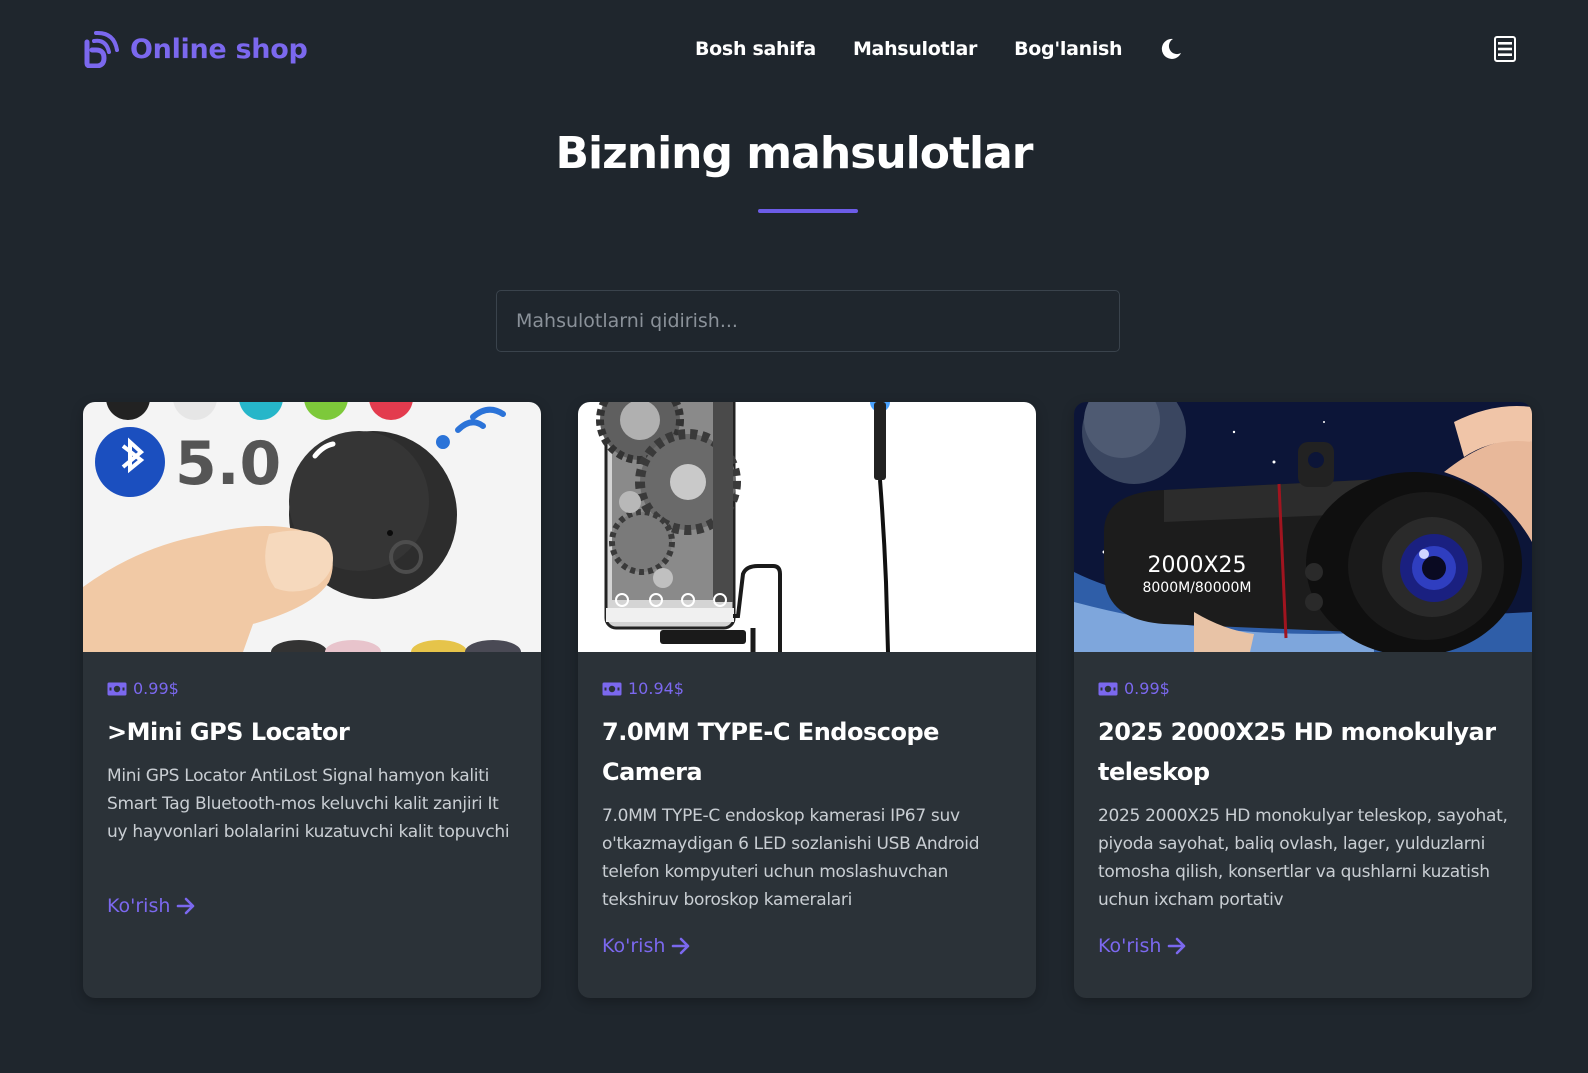 This screenshot has height=1073, width=1588. Describe the element at coordinates (808, 211) in the screenshot. I see `title-underline` at that location.